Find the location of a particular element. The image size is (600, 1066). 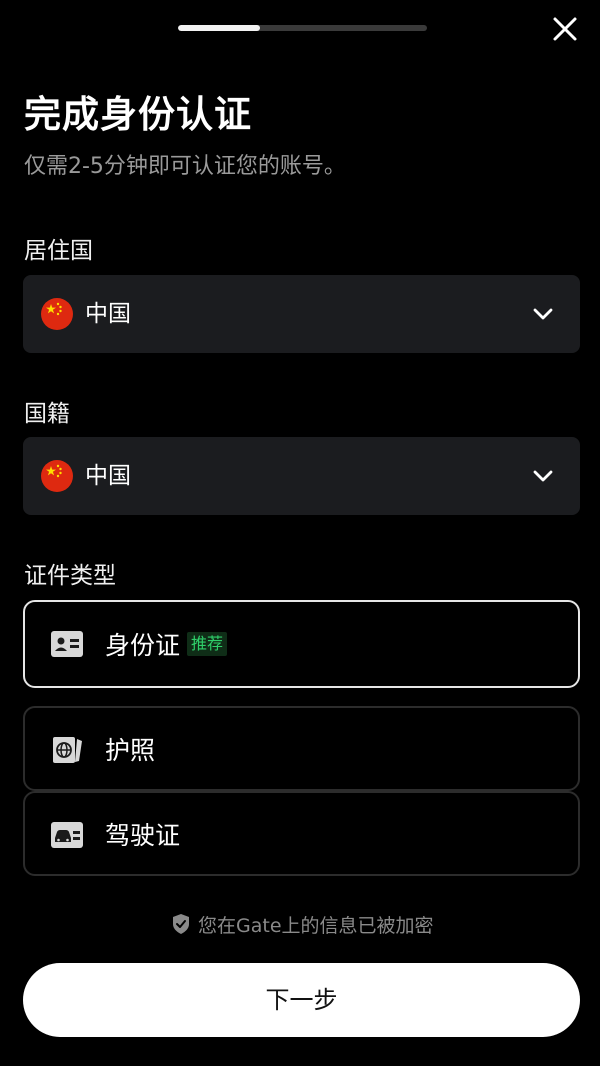

nationality-select: 中国 is located at coordinates (301, 476).